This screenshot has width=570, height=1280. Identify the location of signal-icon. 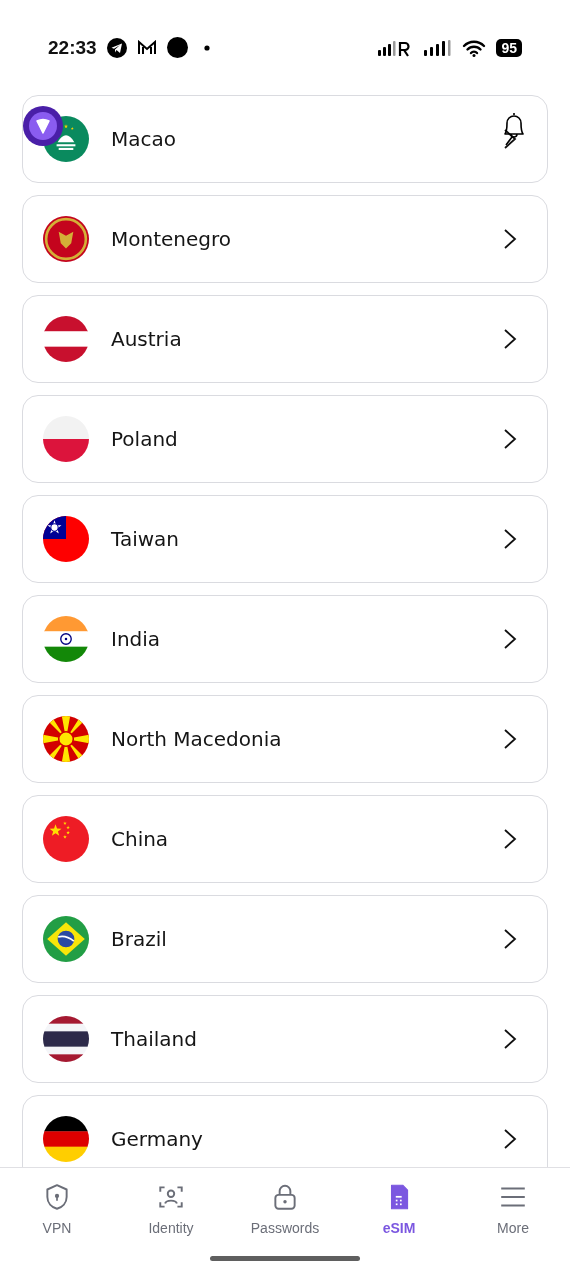
(438, 47).